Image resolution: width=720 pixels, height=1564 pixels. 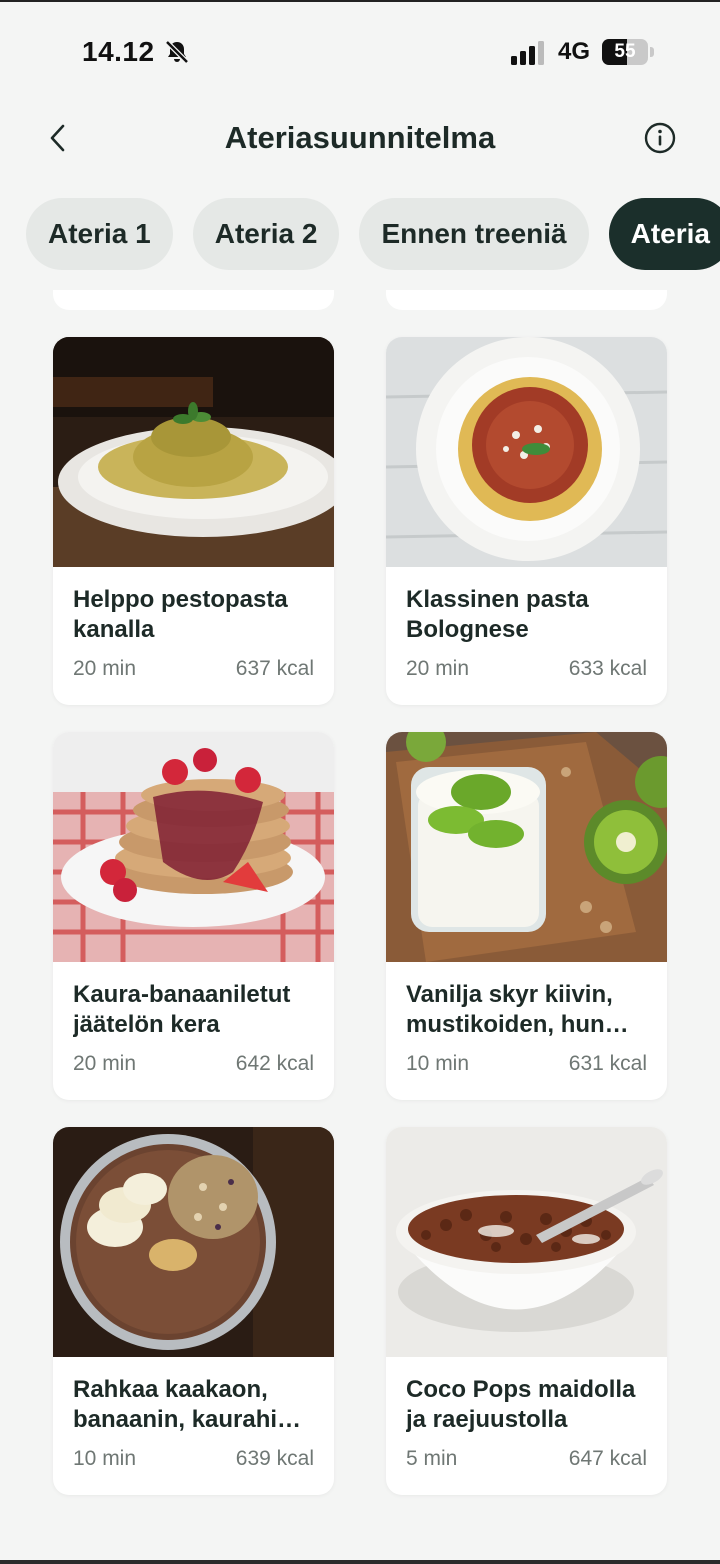 I want to click on tab-ateria-2: Ateria 2, so click(x=266, y=234).